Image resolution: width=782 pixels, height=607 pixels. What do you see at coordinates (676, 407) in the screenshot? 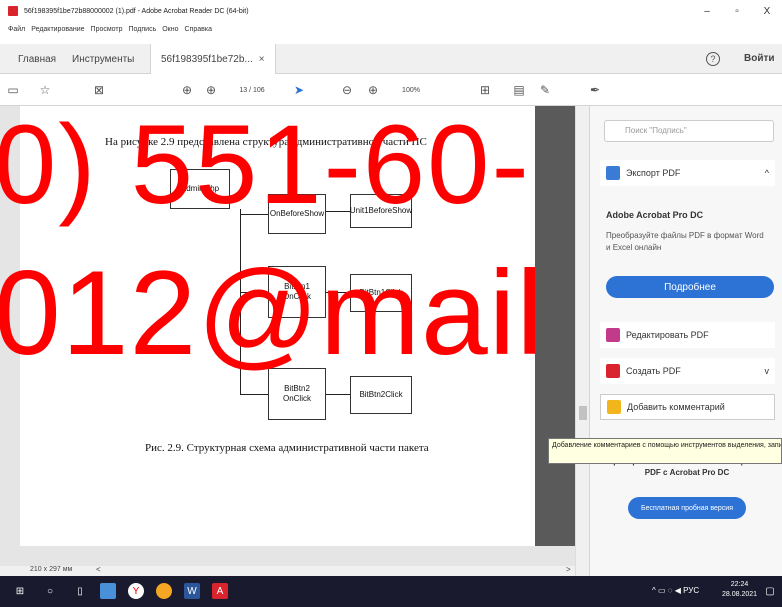
I see `add-comment-label: Добавить комментарий` at bounding box center [676, 407].